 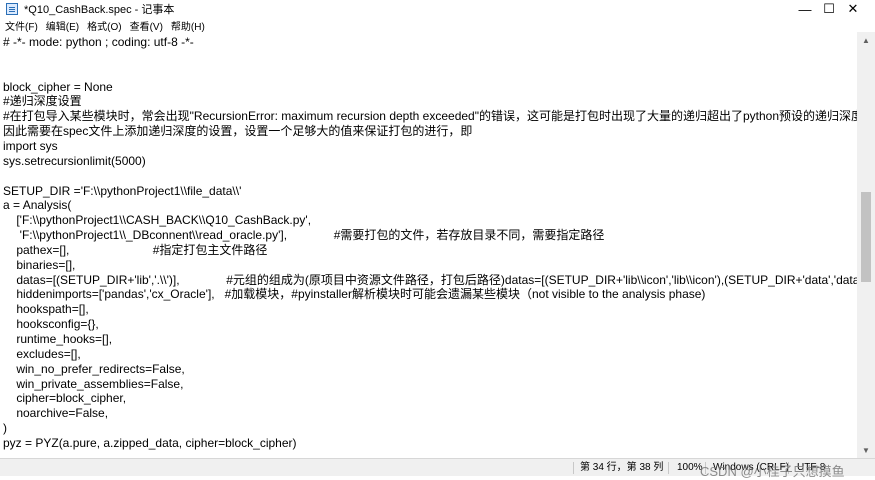 What do you see at coordinates (46, 309) in the screenshot?
I see `text-line: hookspath=[],` at bounding box center [46, 309].